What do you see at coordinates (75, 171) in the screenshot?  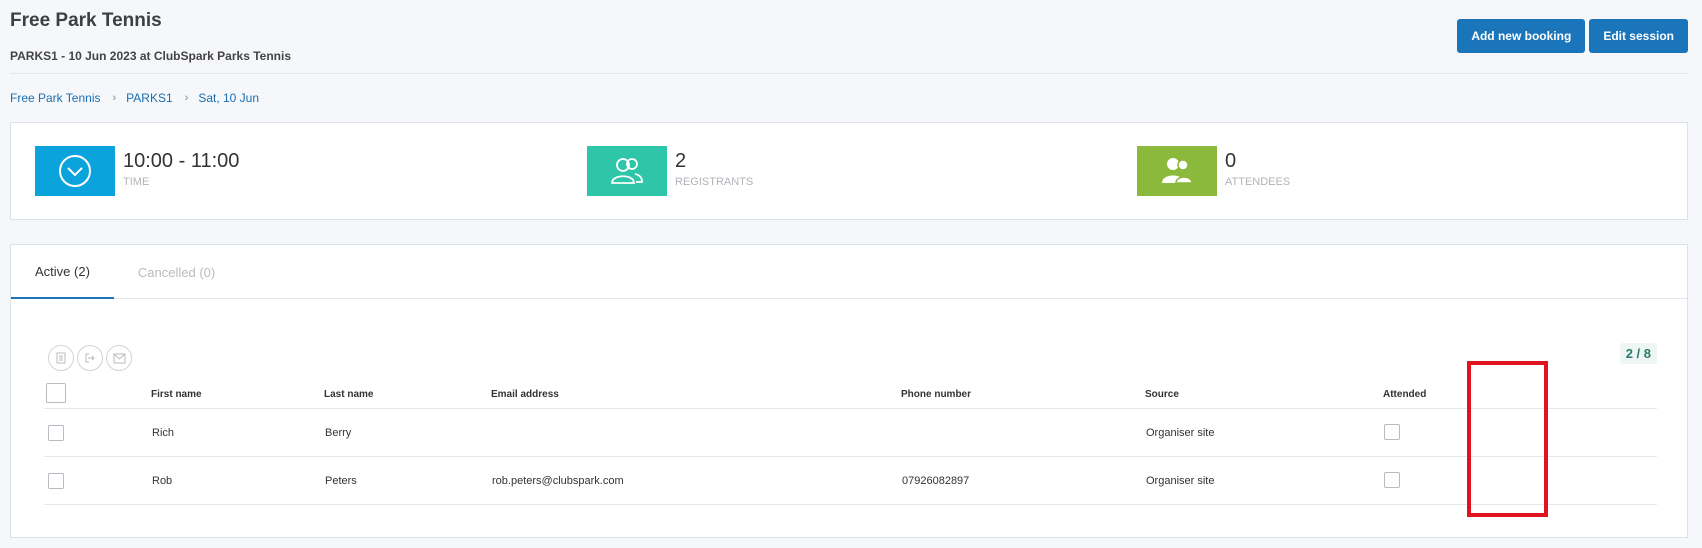 I see `clock-icon` at bounding box center [75, 171].